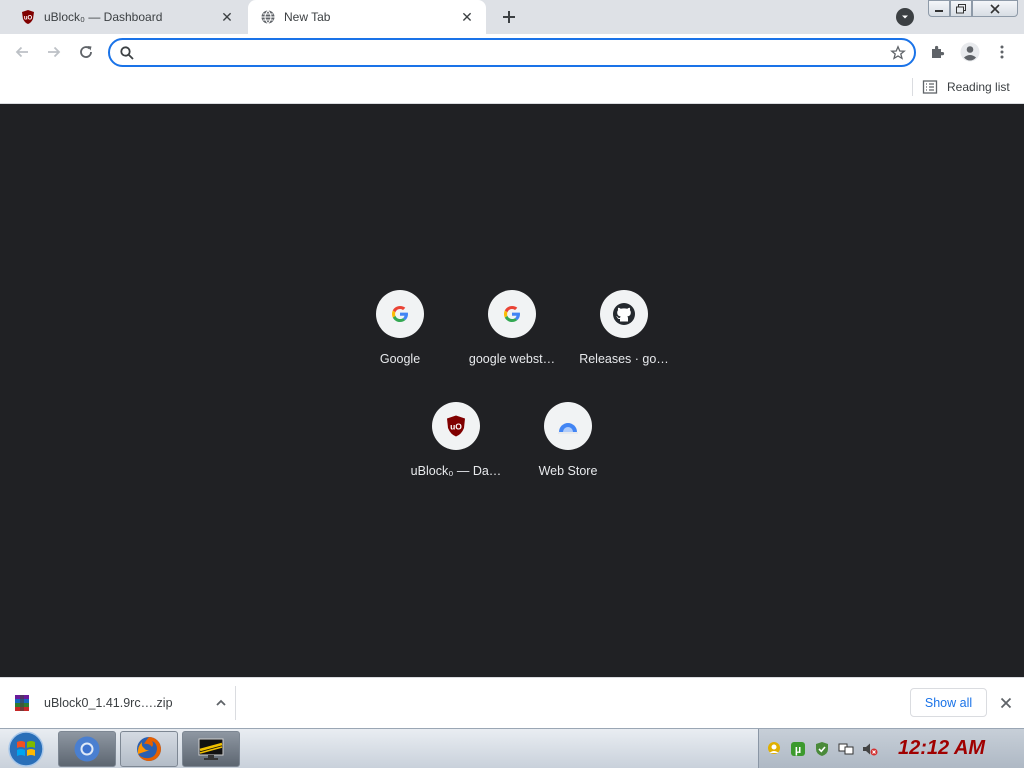 This screenshot has width=1024, height=768. I want to click on tab-new-tab: New Tab ✕, so click(367, 17).